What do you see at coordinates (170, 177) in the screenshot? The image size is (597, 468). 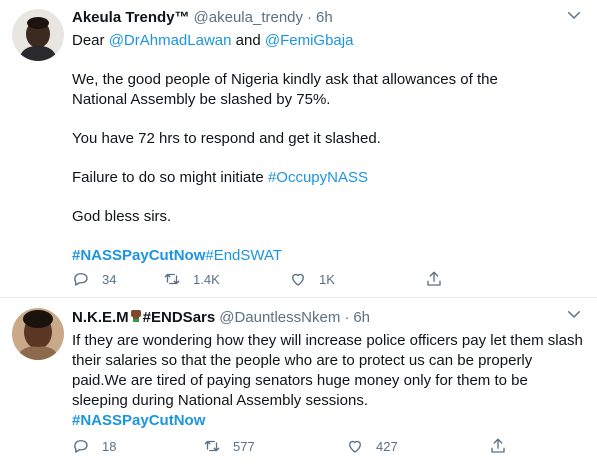 I see `text-segment: Failure to do so might initiate` at bounding box center [170, 177].